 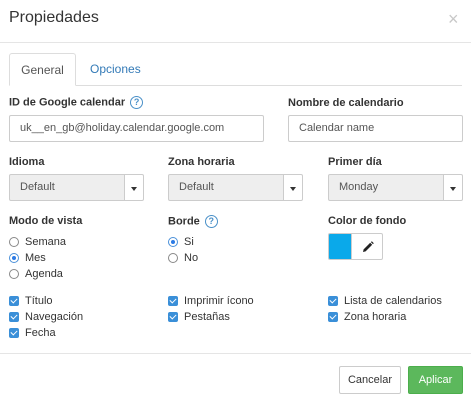 I want to click on checkbox-label: Navegación, so click(x=54, y=317).